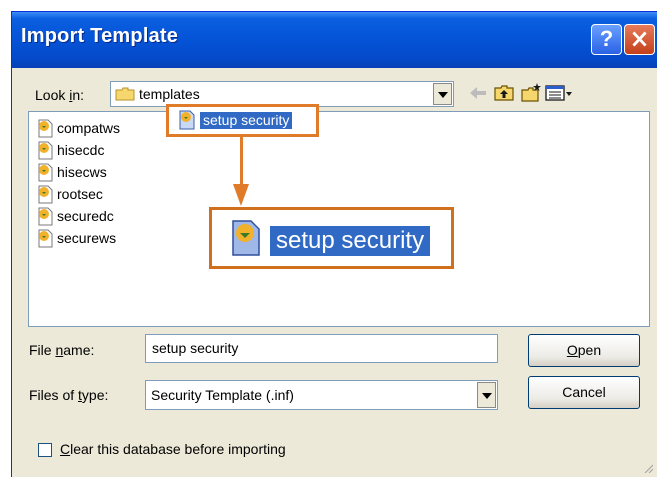 The height and width of the screenshot is (477, 657). Describe the element at coordinates (559, 93) in the screenshot. I see `views-menu-icon` at that location.